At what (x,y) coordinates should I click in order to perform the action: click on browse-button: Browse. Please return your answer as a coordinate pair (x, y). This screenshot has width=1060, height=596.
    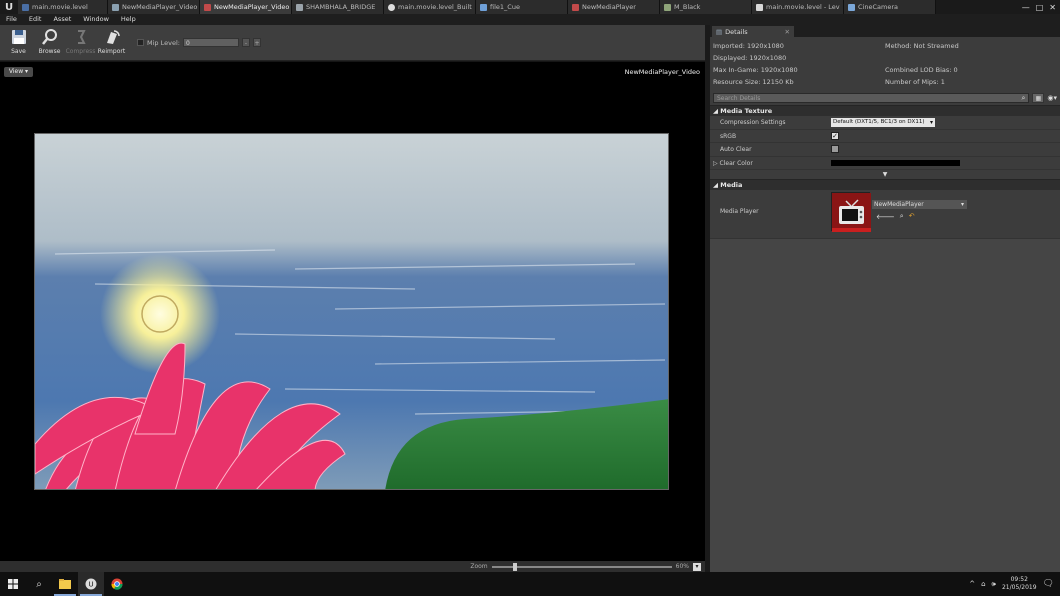
    Looking at the image, I should click on (49, 43).